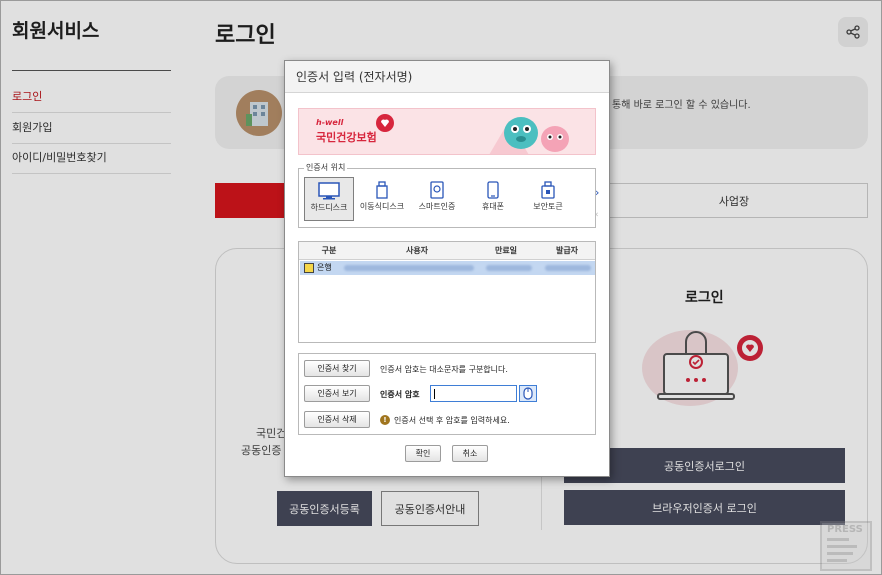 This screenshot has width=882, height=575. Describe the element at coordinates (437, 206) in the screenshot. I see `location-label: 스마트인증` at that location.